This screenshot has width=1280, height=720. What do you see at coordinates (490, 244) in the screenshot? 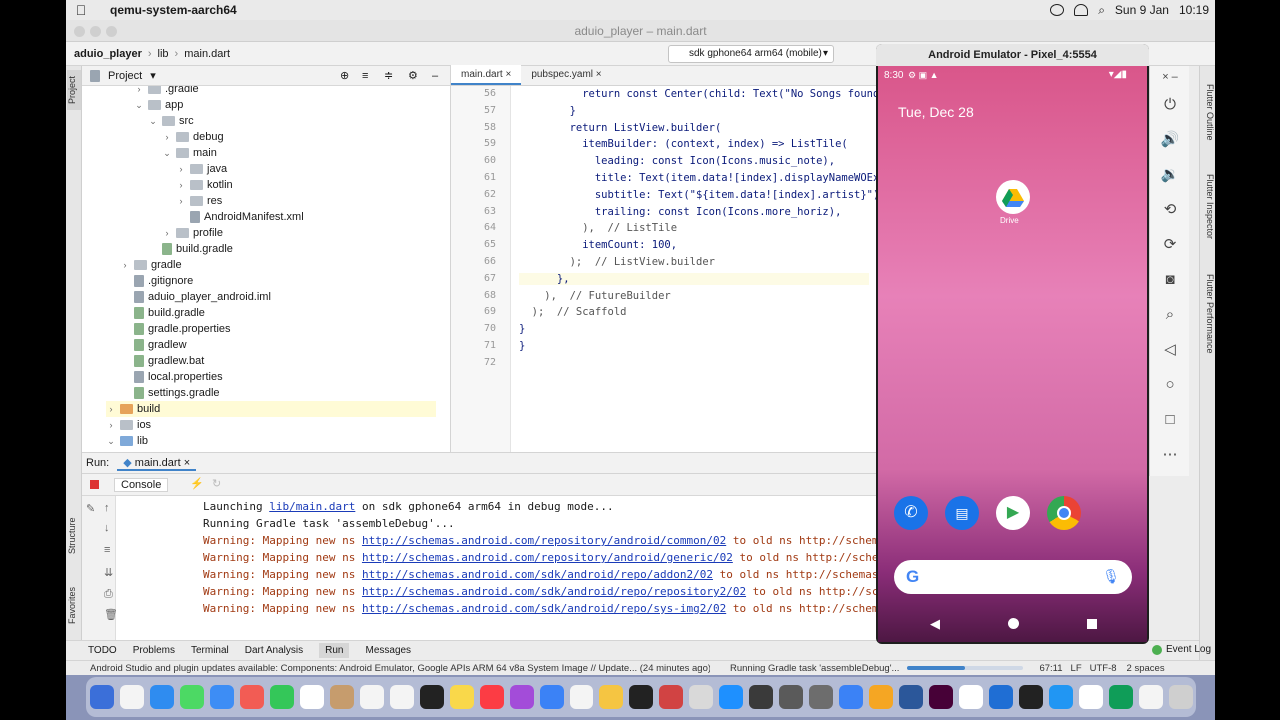
I see `line-number: 65` at bounding box center [490, 244].